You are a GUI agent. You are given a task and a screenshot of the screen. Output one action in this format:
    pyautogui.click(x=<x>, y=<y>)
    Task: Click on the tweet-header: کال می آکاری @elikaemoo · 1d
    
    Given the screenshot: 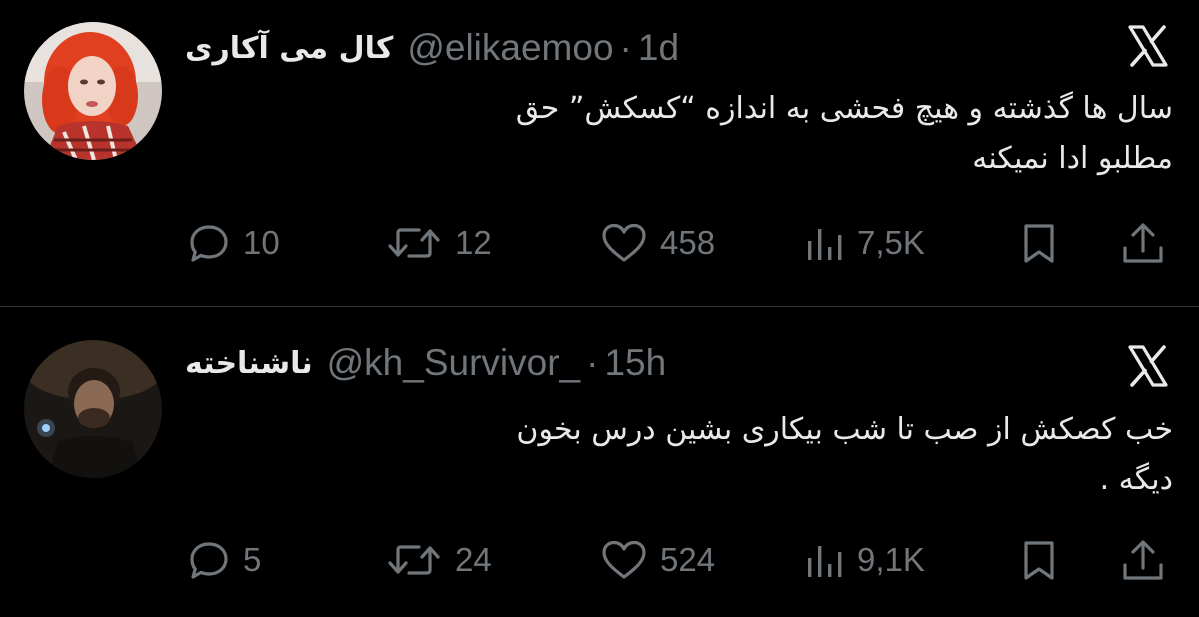 What is the action you would take?
    pyautogui.click(x=432, y=48)
    